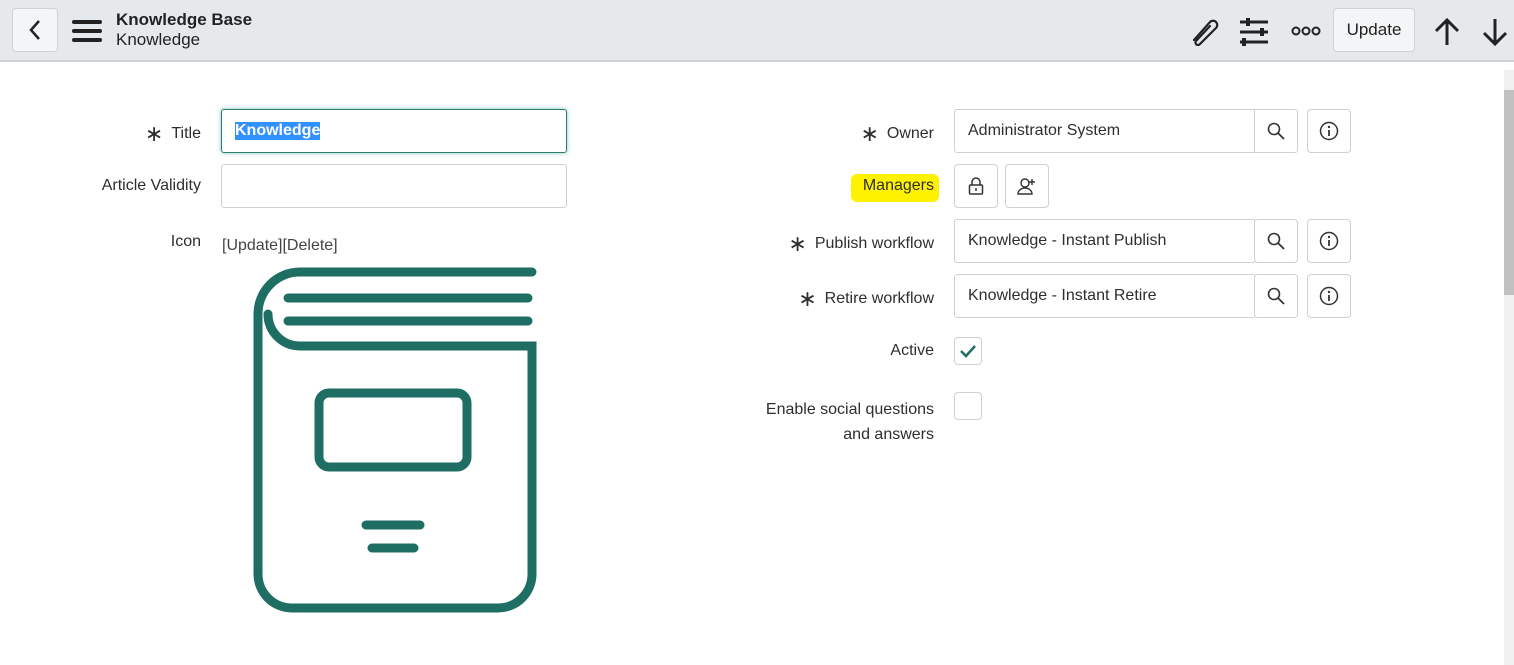 The height and width of the screenshot is (665, 1514). Describe the element at coordinates (172, 133) in the screenshot. I see `title-label: ∗ Title` at that location.